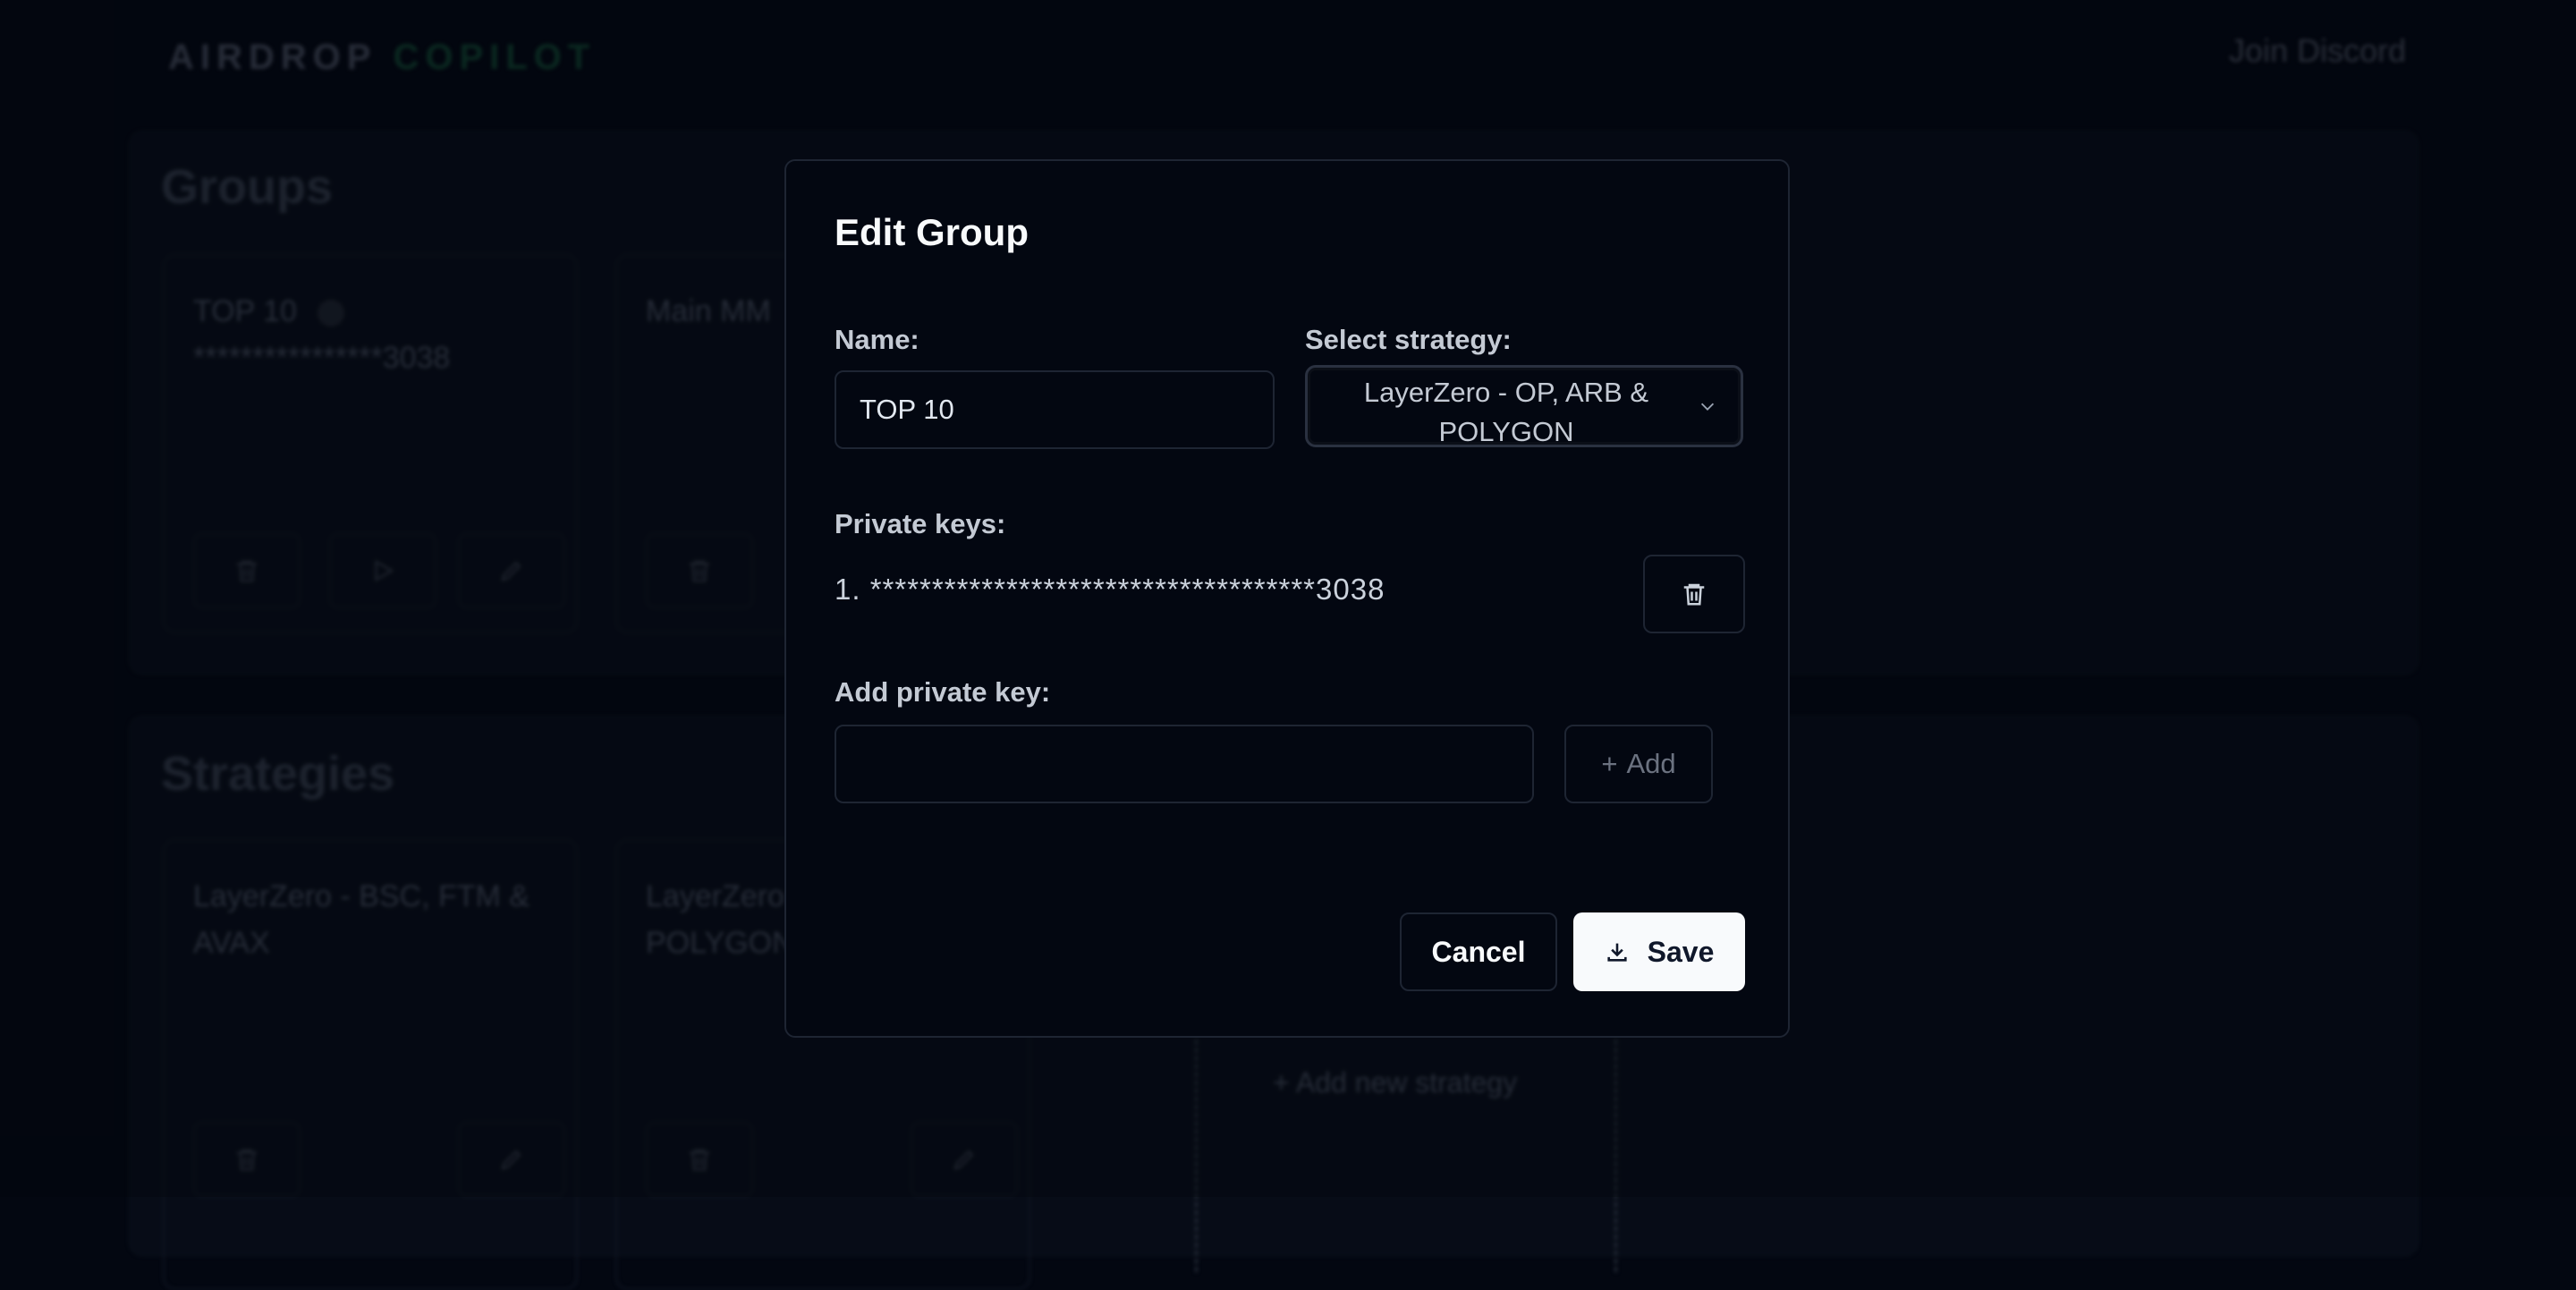 The width and height of the screenshot is (2576, 1290). I want to click on save-button: Save, so click(1659, 951).